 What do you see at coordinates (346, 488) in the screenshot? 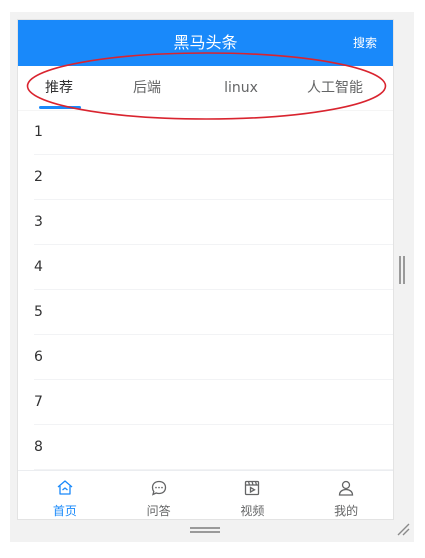
I see `user-icon` at bounding box center [346, 488].